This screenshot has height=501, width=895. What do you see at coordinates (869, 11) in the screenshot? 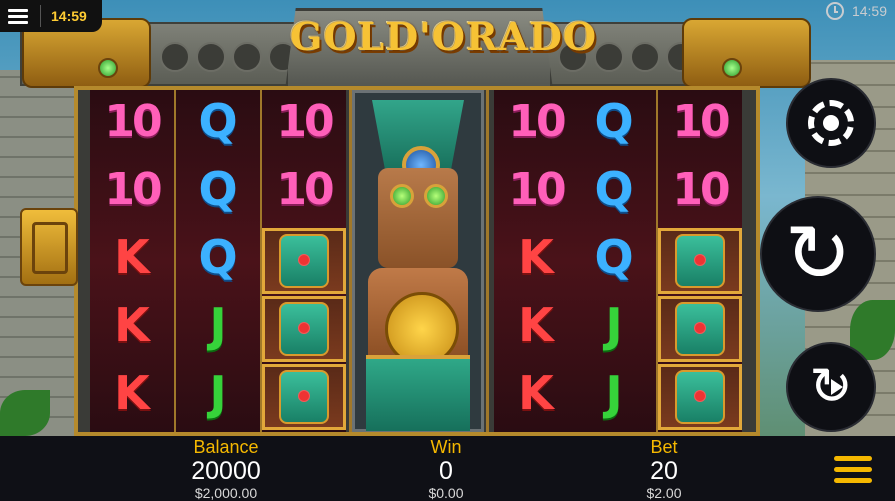
I see `status-time: 14:59` at bounding box center [869, 11].